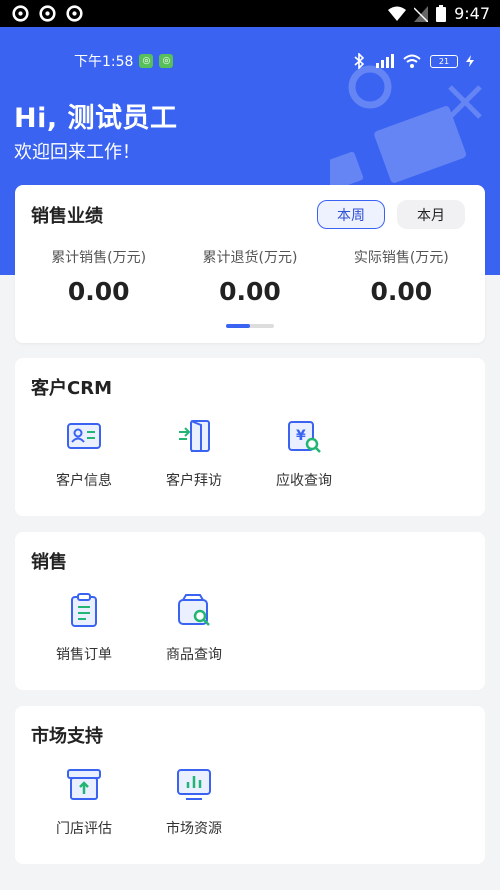 The image size is (500, 890). What do you see at coordinates (194, 628) in the screenshot?
I see `product-query-item: 商品查询` at bounding box center [194, 628].